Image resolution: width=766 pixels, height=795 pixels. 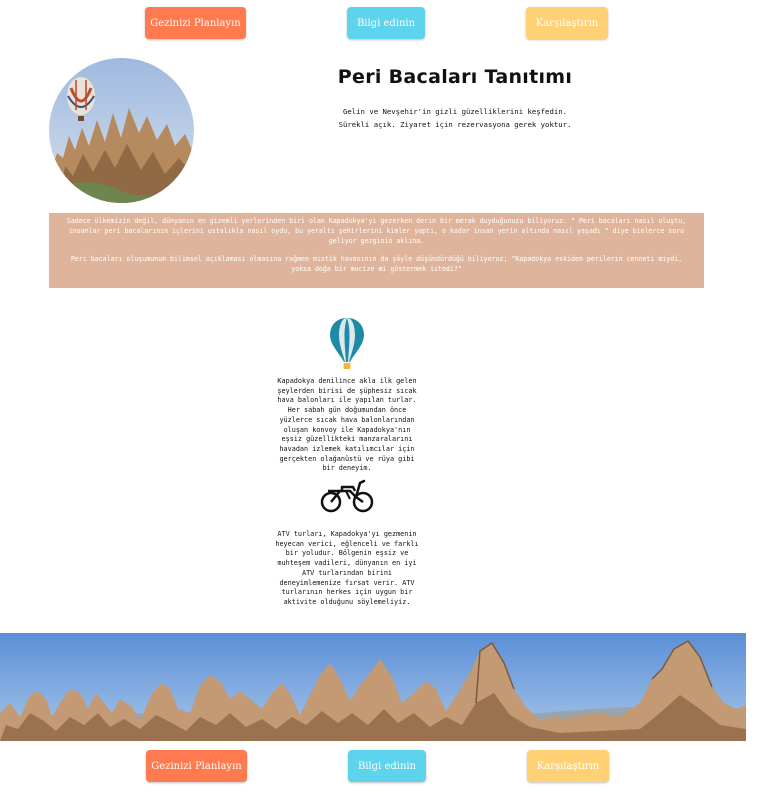 What do you see at coordinates (373, 687) in the screenshot?
I see `landscape-banner` at bounding box center [373, 687].